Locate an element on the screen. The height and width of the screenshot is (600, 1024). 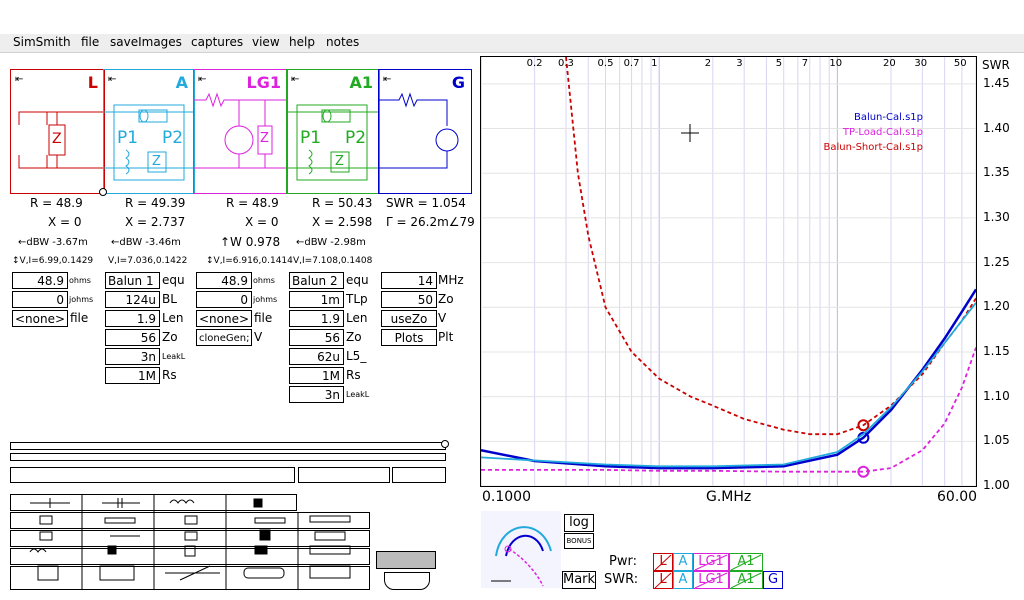
param-g-usezo: useZo is located at coordinates (409, 318).